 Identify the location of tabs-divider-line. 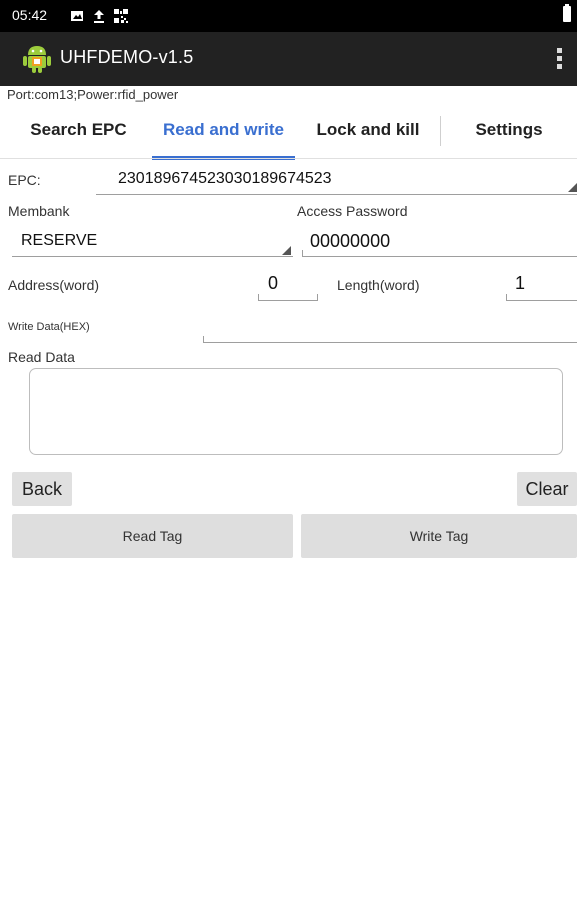
(288, 158).